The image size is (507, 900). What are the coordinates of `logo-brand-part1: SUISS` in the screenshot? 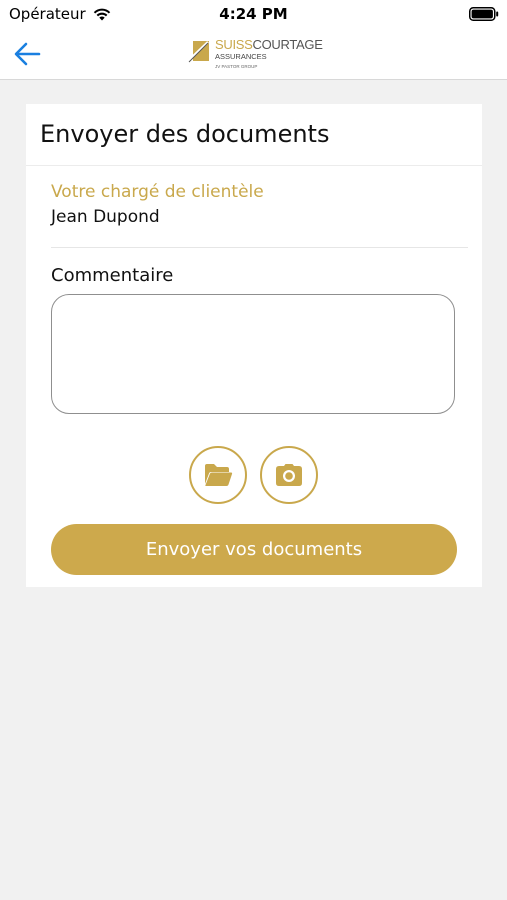 It's located at (234, 44).